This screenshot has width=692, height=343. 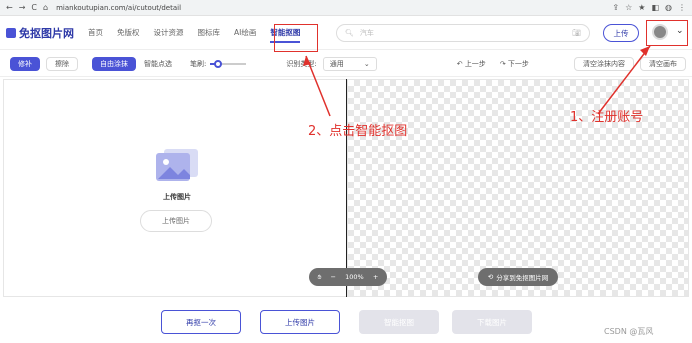 What do you see at coordinates (320, 277) in the screenshot?
I see `hand-icon: ✋︎` at bounding box center [320, 277].